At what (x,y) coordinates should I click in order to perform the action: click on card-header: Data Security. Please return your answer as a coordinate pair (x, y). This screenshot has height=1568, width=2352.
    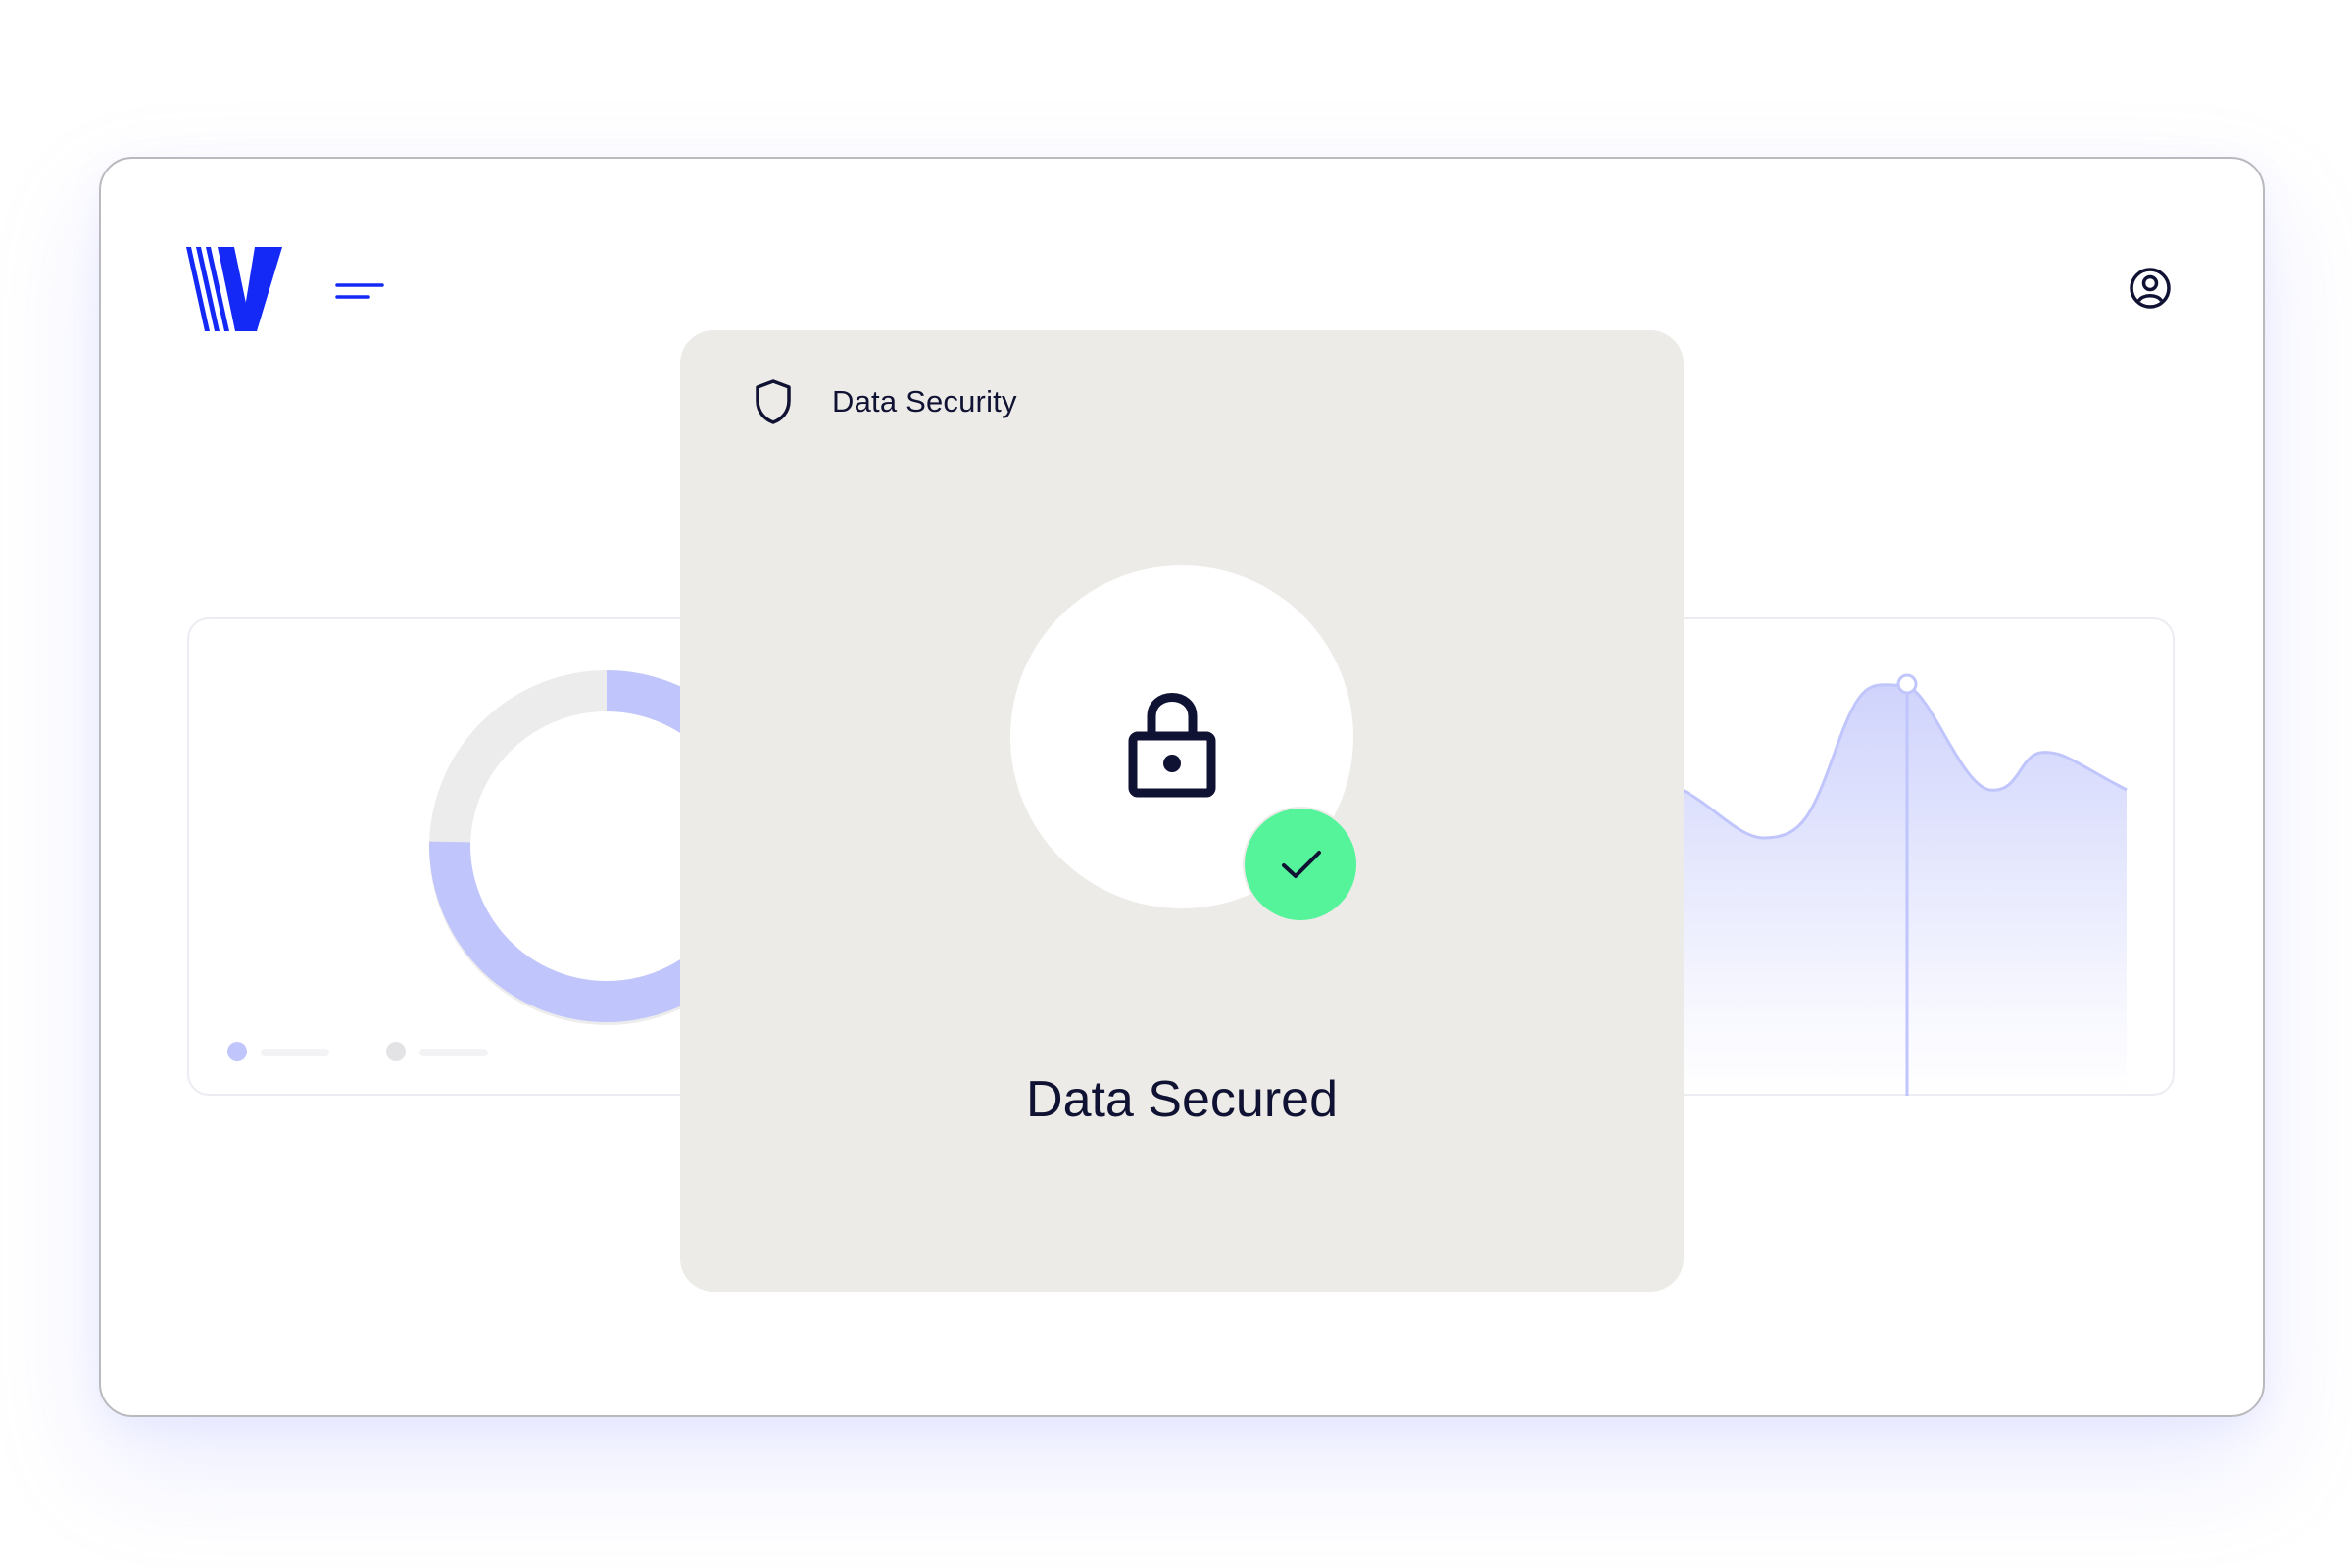
    Looking at the image, I should click on (884, 401).